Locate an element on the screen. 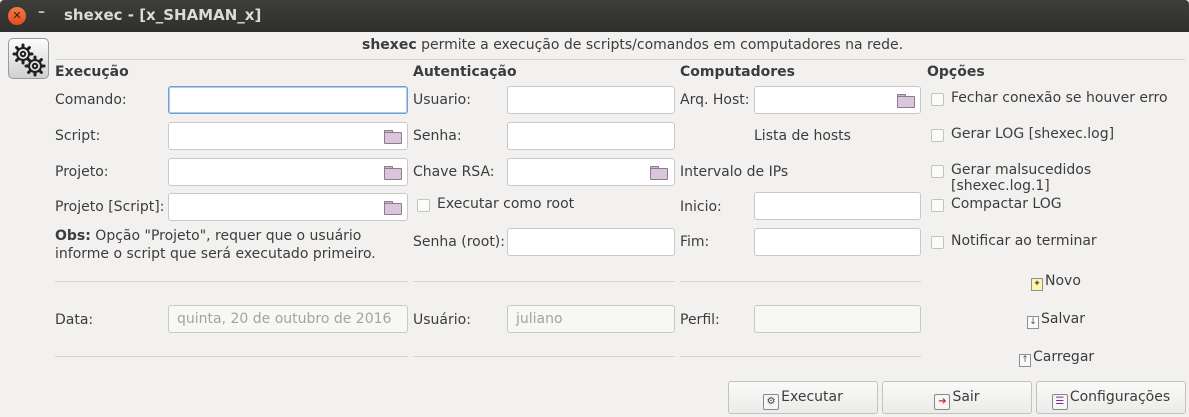  close-icon: ✕ is located at coordinates (17, 16).